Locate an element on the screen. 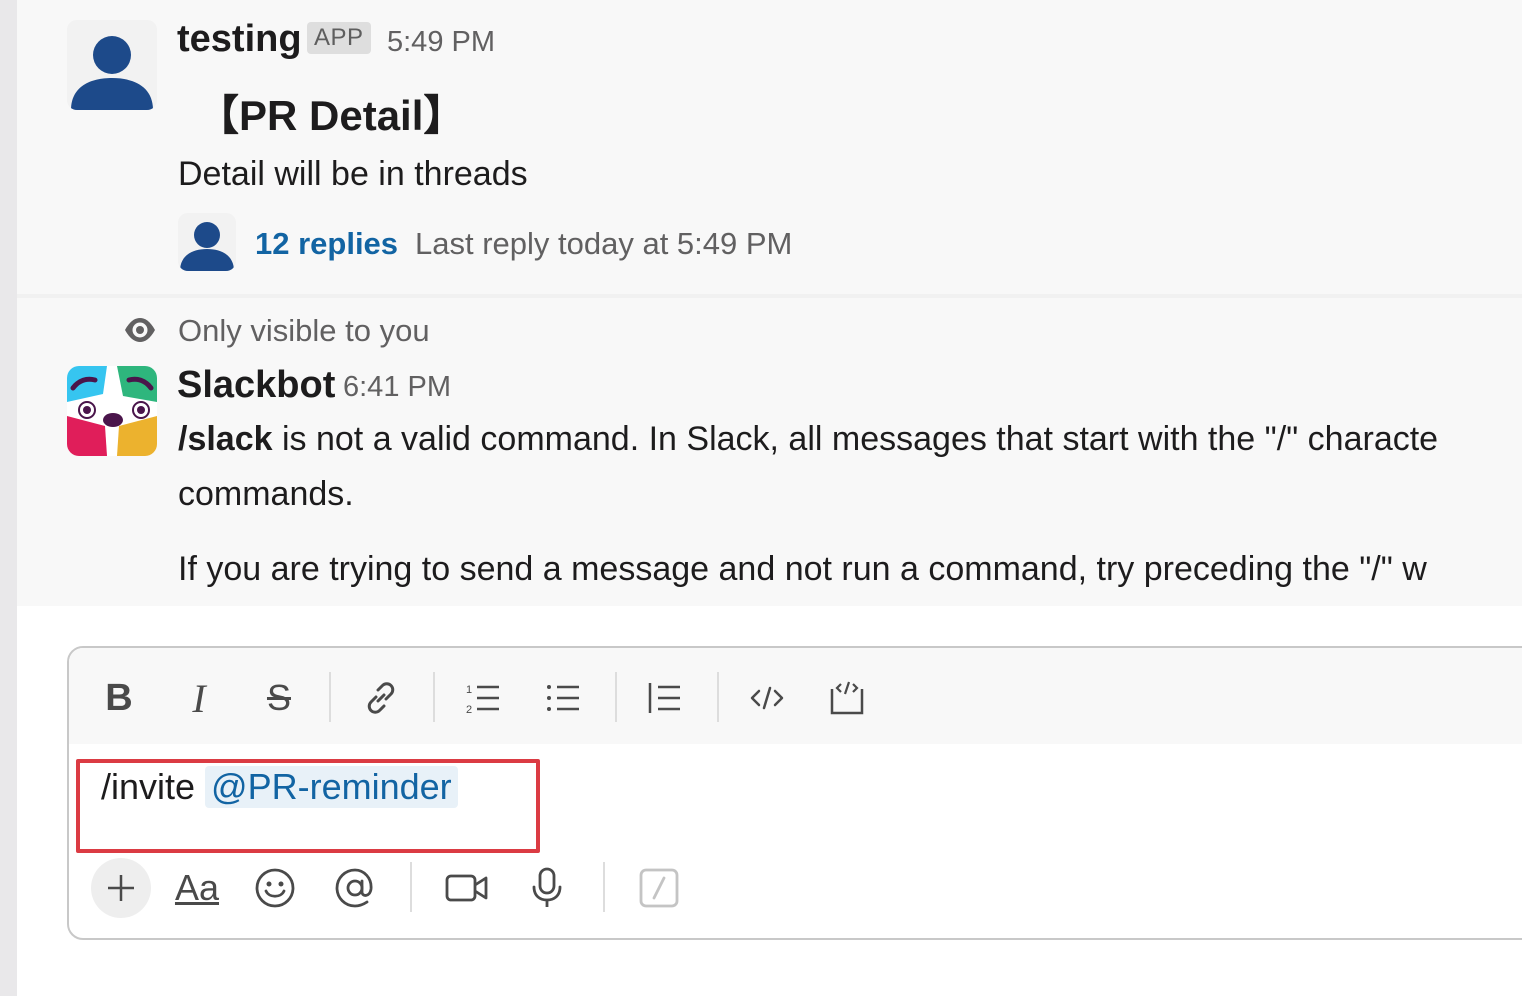  formatting-icon: Aa is located at coordinates (197, 887).